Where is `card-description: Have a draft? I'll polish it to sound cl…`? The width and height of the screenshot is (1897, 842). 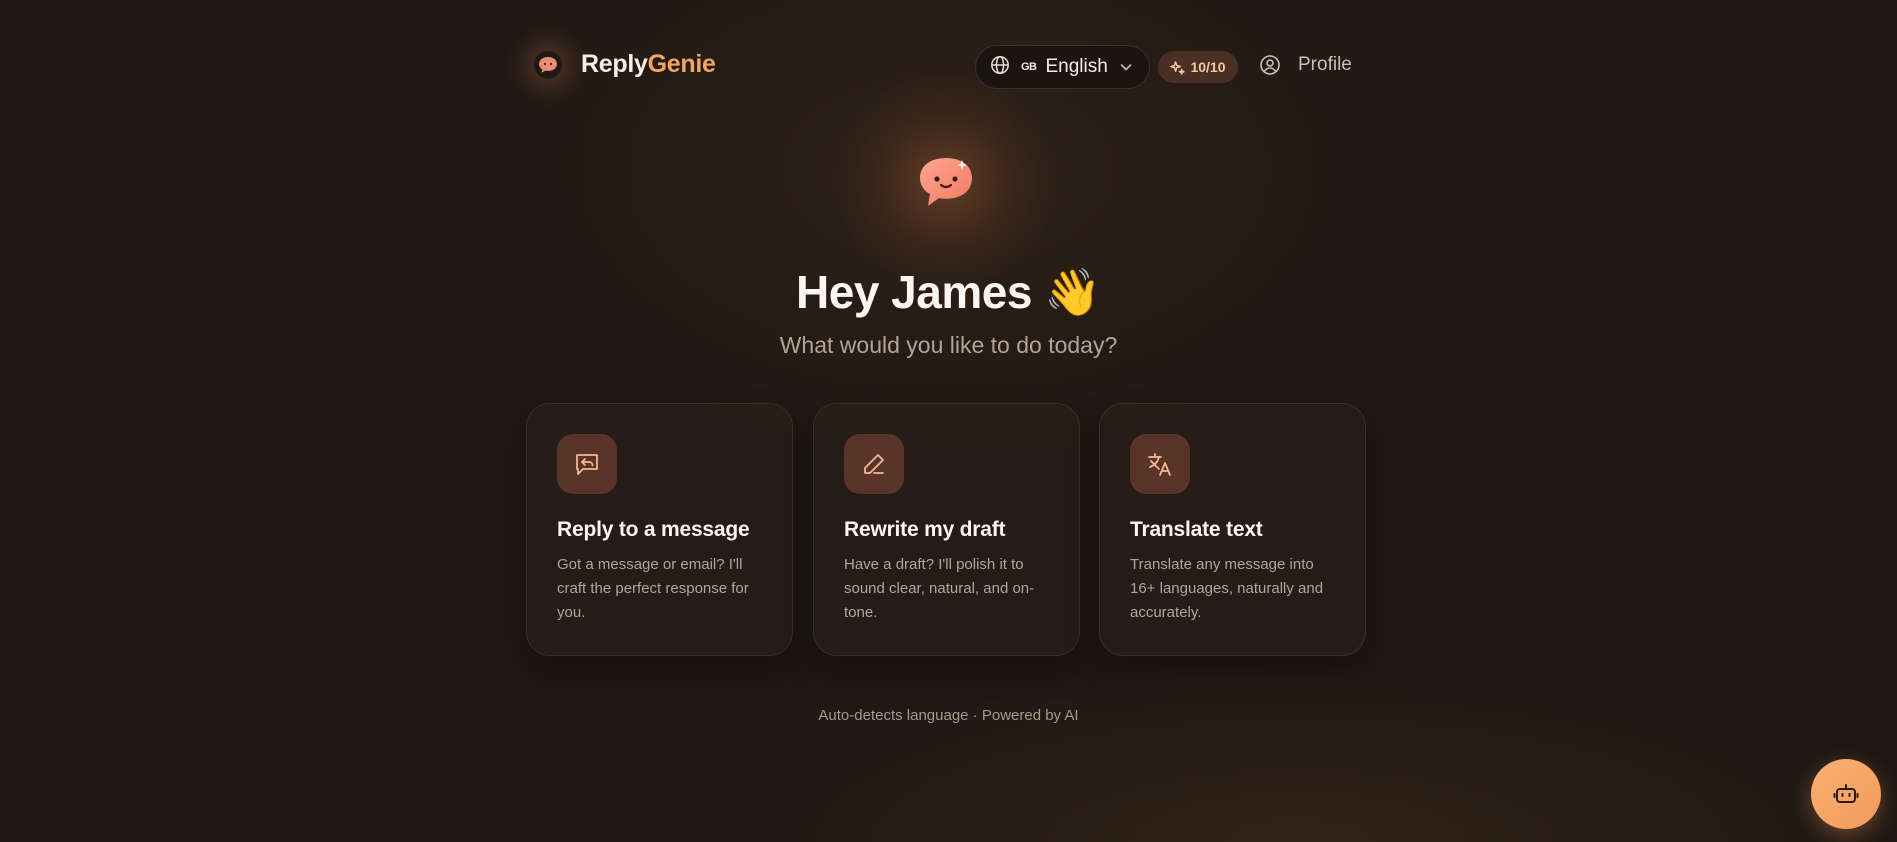
card-description: Have a draft? I'll polish it to sound cl… is located at coordinates (939, 588).